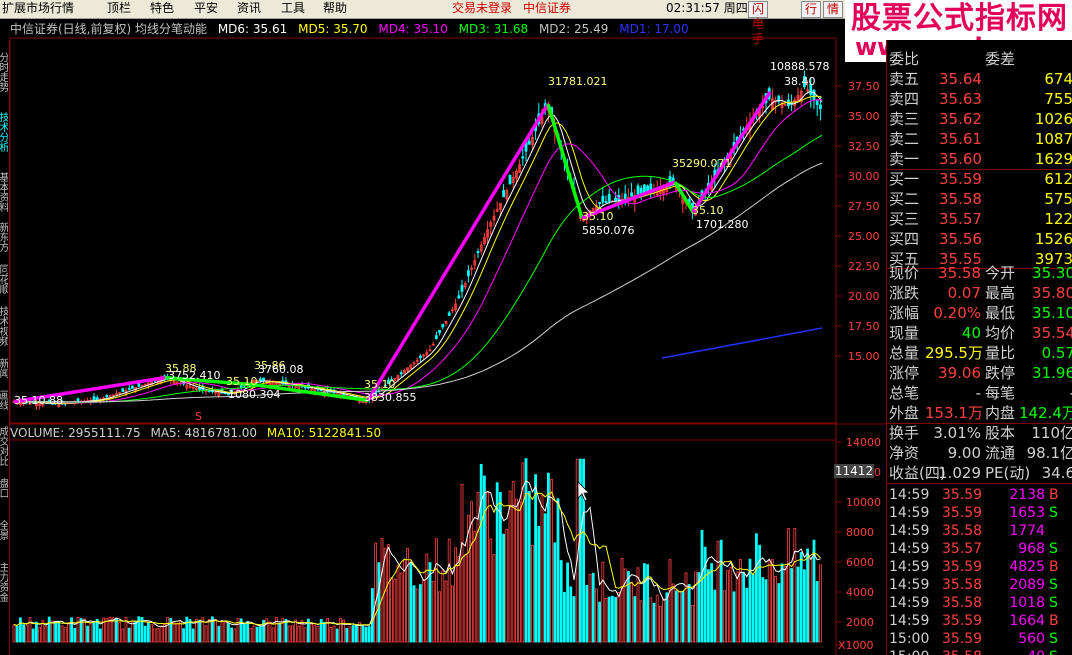 Image resolution: width=1072 pixels, height=655 pixels. Describe the element at coordinates (811, 9) in the screenshot. I see `quote-hang-button: 行` at that location.